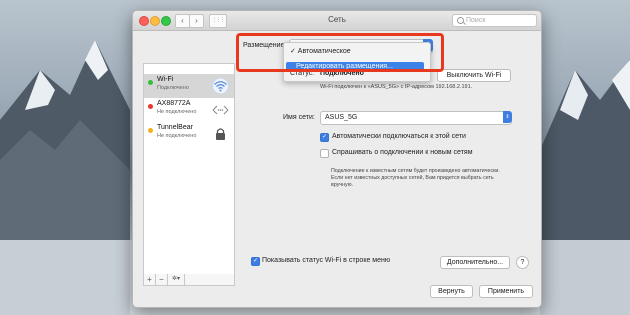 Image resolution: width=630 pixels, height=315 pixels. What do you see at coordinates (399, 136) in the screenshot?
I see `auto-join-label: Автоматически подключаться к этой сети` at bounding box center [399, 136].